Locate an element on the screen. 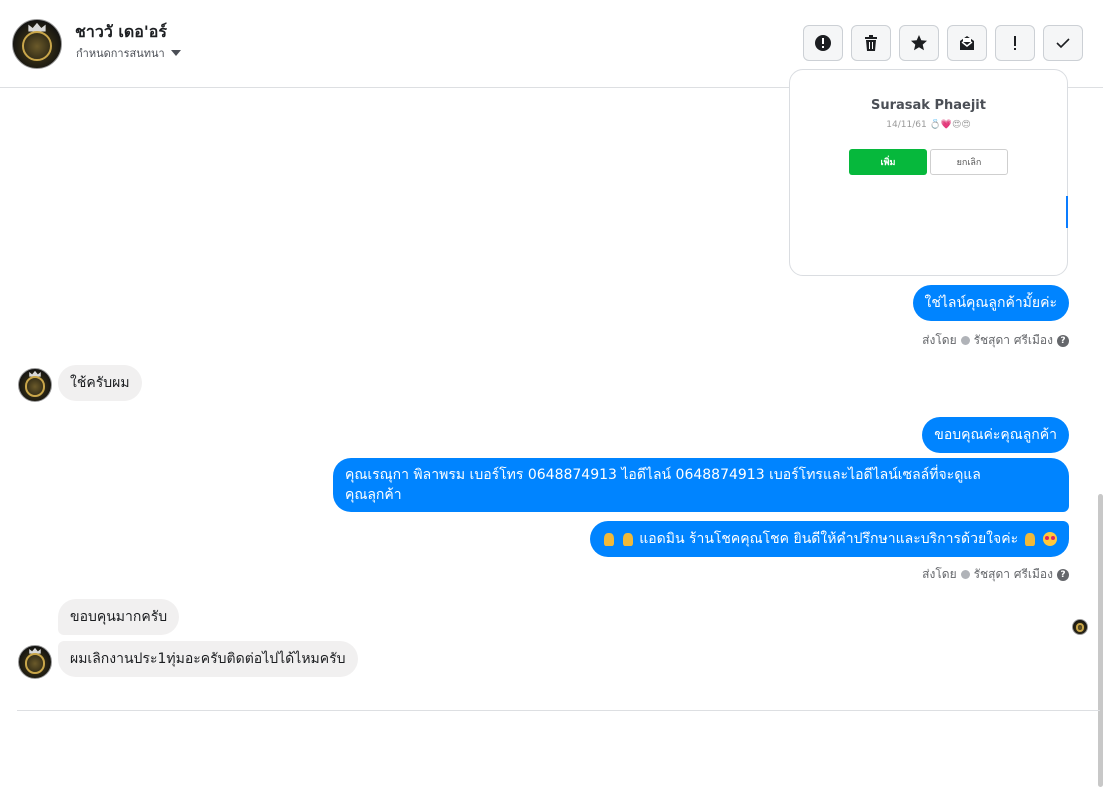 This screenshot has width=1103, height=787. message-outgoing: ใช่ไลน์คุณลูกค้ามั้ยค่ะ is located at coordinates (990, 303).